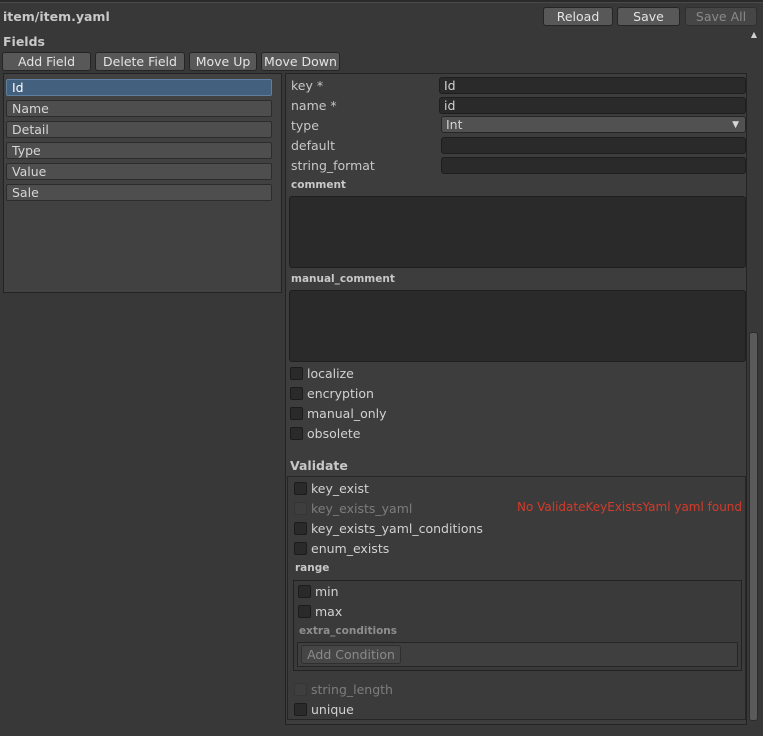  I want to click on type-dropdown: Int ▼, so click(593, 124).